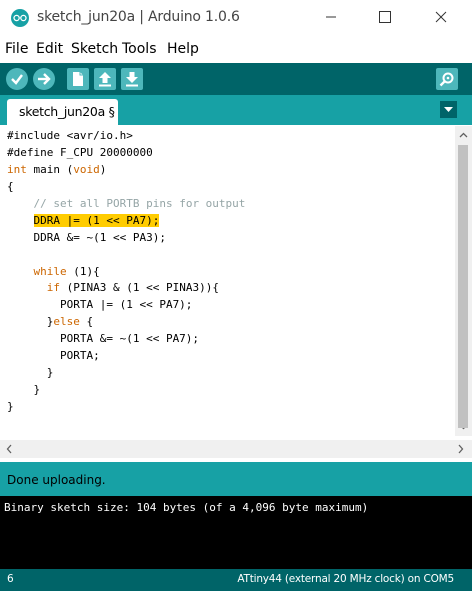 This screenshot has height=591, width=472. Describe the element at coordinates (183, 49) in the screenshot. I see `menu-help: Help` at that location.